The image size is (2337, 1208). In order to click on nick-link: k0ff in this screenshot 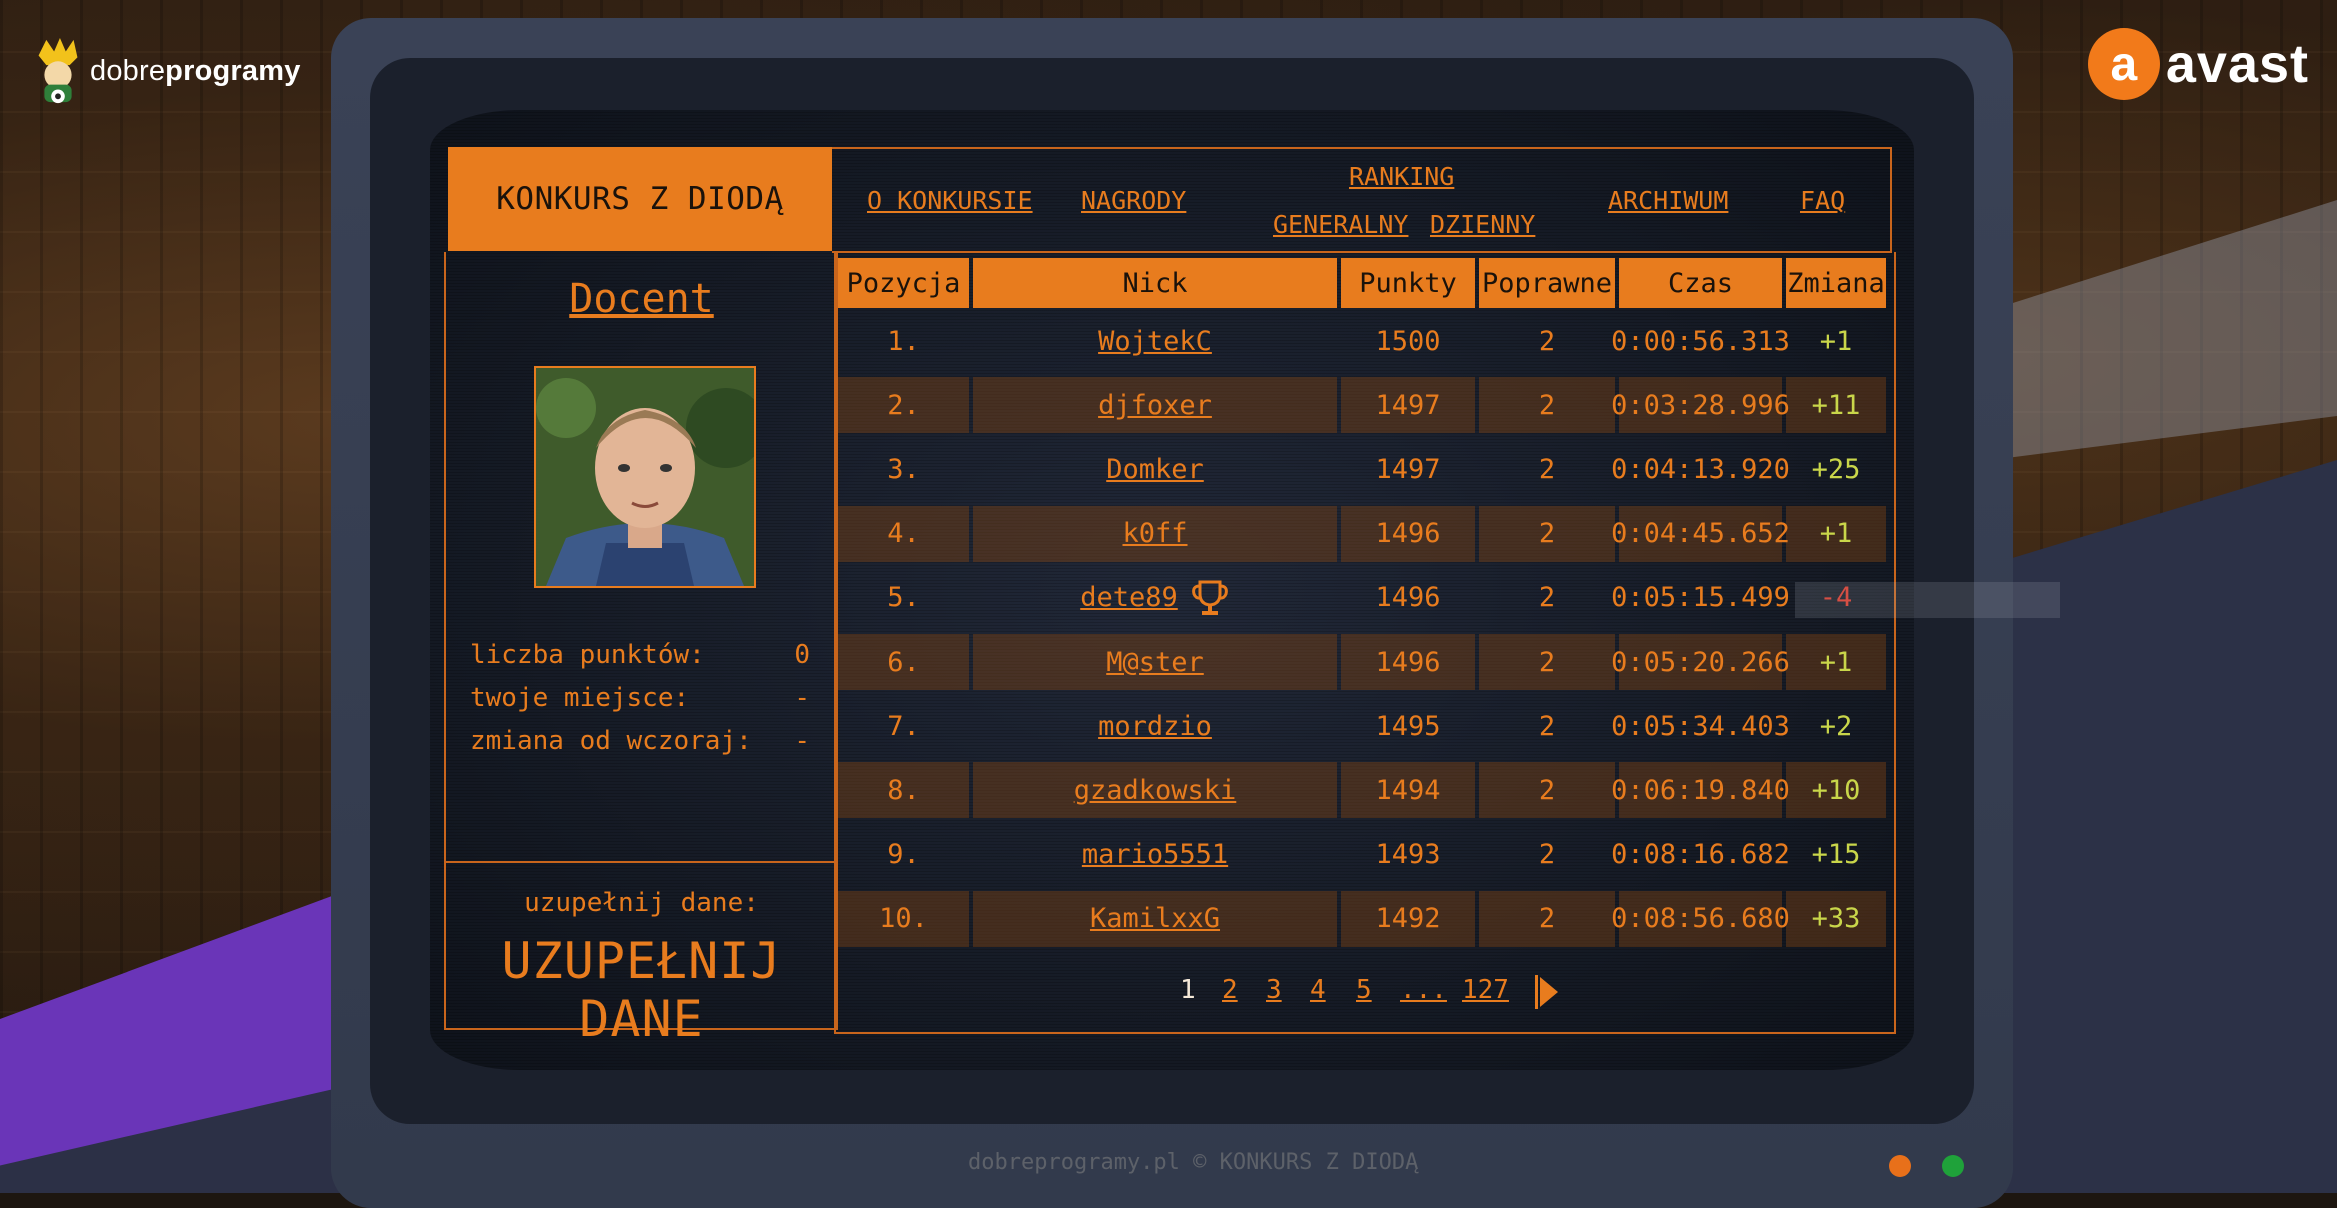, I will do `click(1154, 533)`.